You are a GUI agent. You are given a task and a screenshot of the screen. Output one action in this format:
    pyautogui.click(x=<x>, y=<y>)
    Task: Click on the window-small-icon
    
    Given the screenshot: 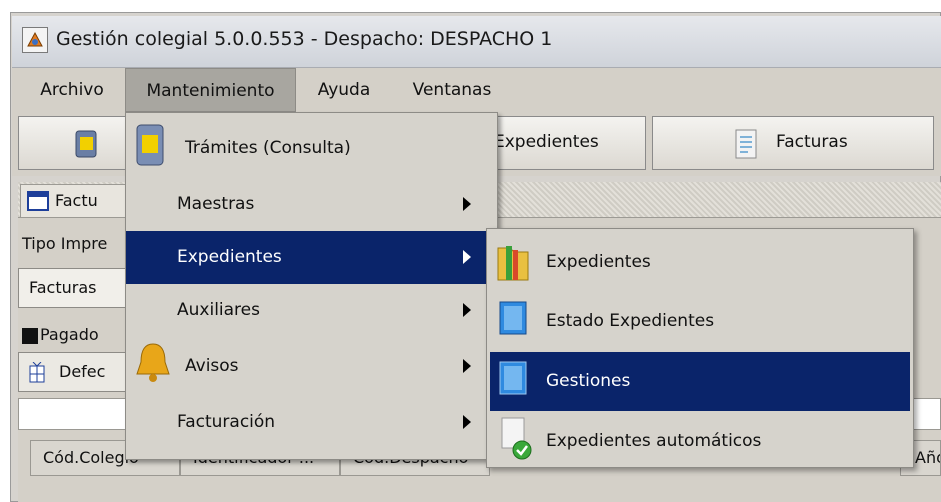 What is the action you would take?
    pyautogui.click(x=38, y=201)
    